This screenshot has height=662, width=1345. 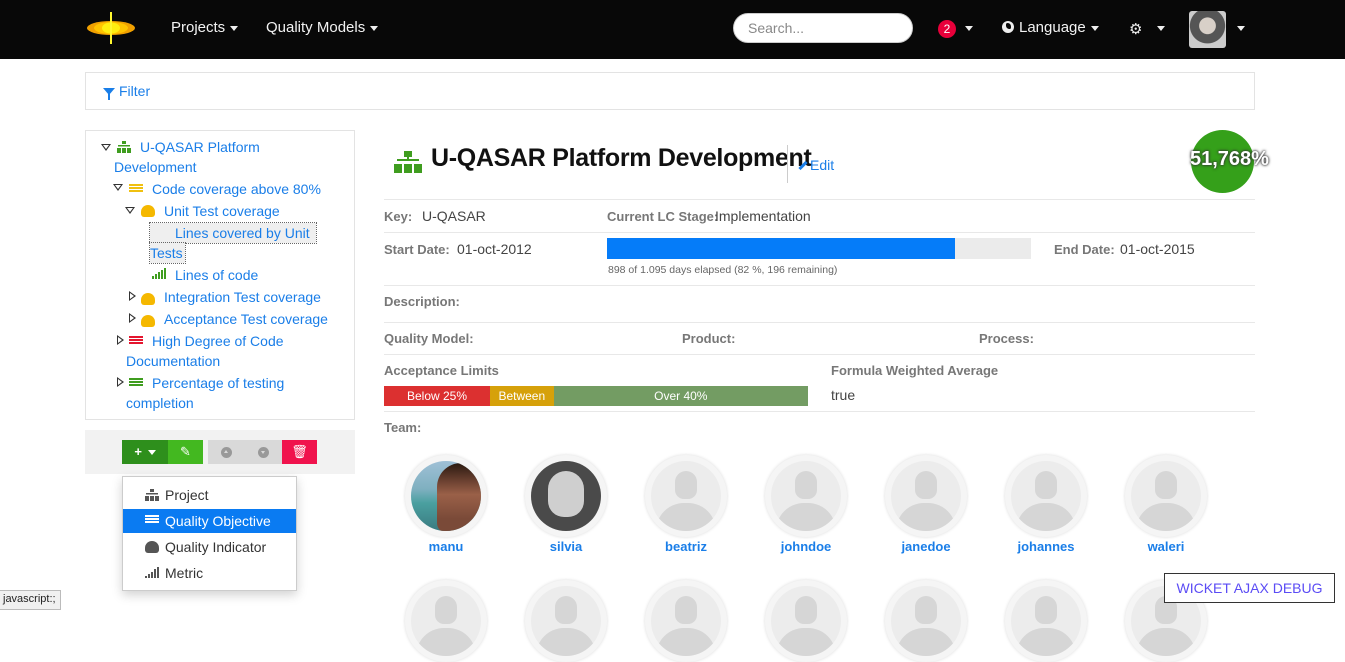 What do you see at coordinates (806, 546) in the screenshot?
I see `member-name-link: johndoe` at bounding box center [806, 546].